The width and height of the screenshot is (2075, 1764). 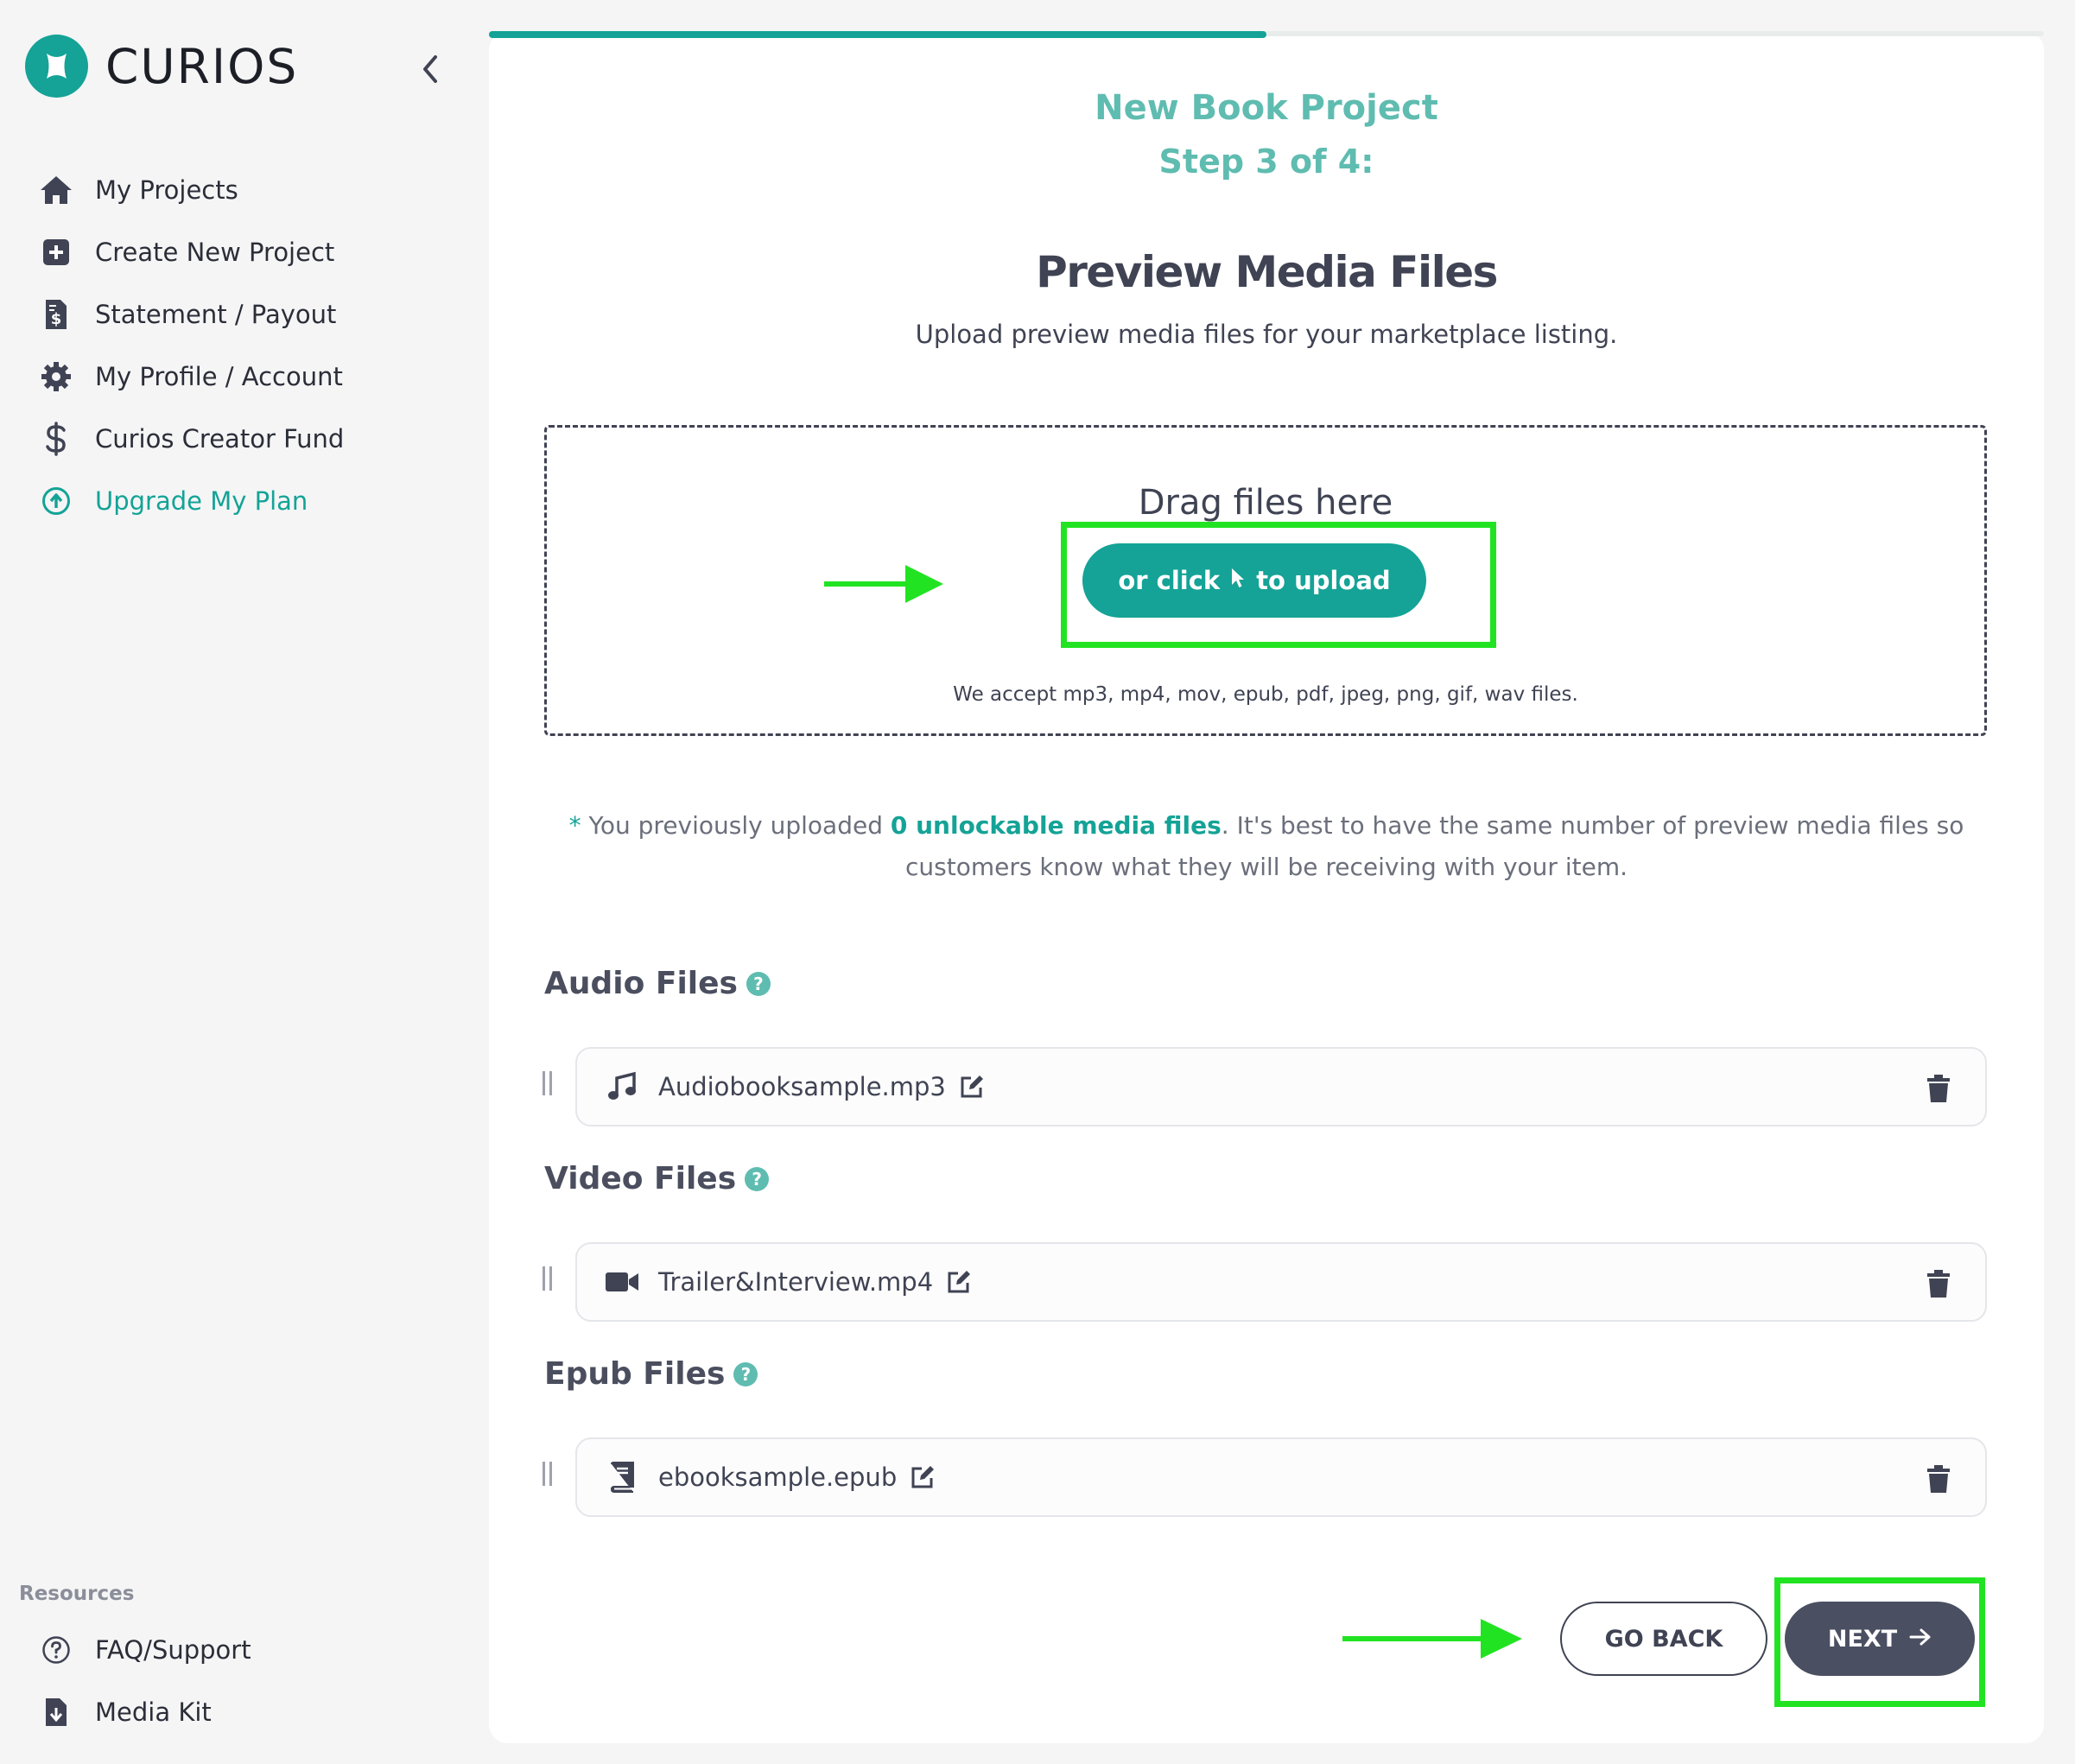 What do you see at coordinates (57, 252) in the screenshot?
I see `plus-square-icon` at bounding box center [57, 252].